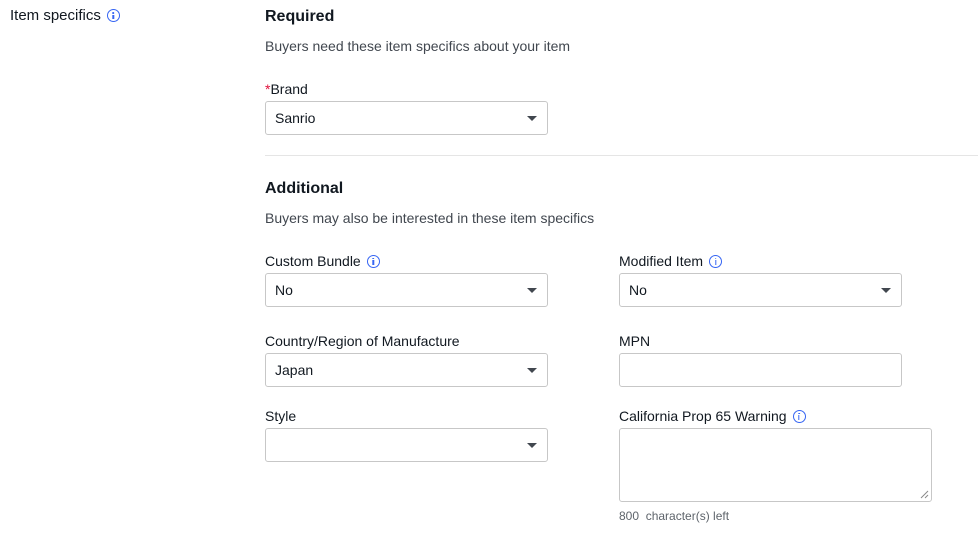 Image resolution: width=978 pixels, height=533 pixels. I want to click on additional-heading: Additional, so click(304, 188).